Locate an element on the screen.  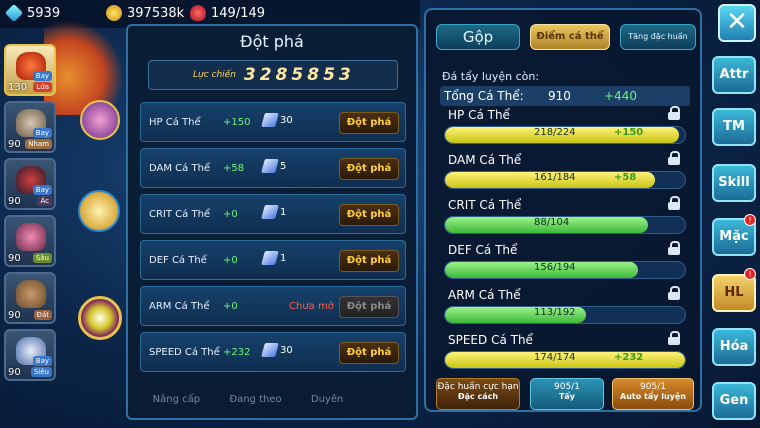
stat-bar-dam: DAM Cá Thể 161/184 +58 is located at coordinates (567, 174).